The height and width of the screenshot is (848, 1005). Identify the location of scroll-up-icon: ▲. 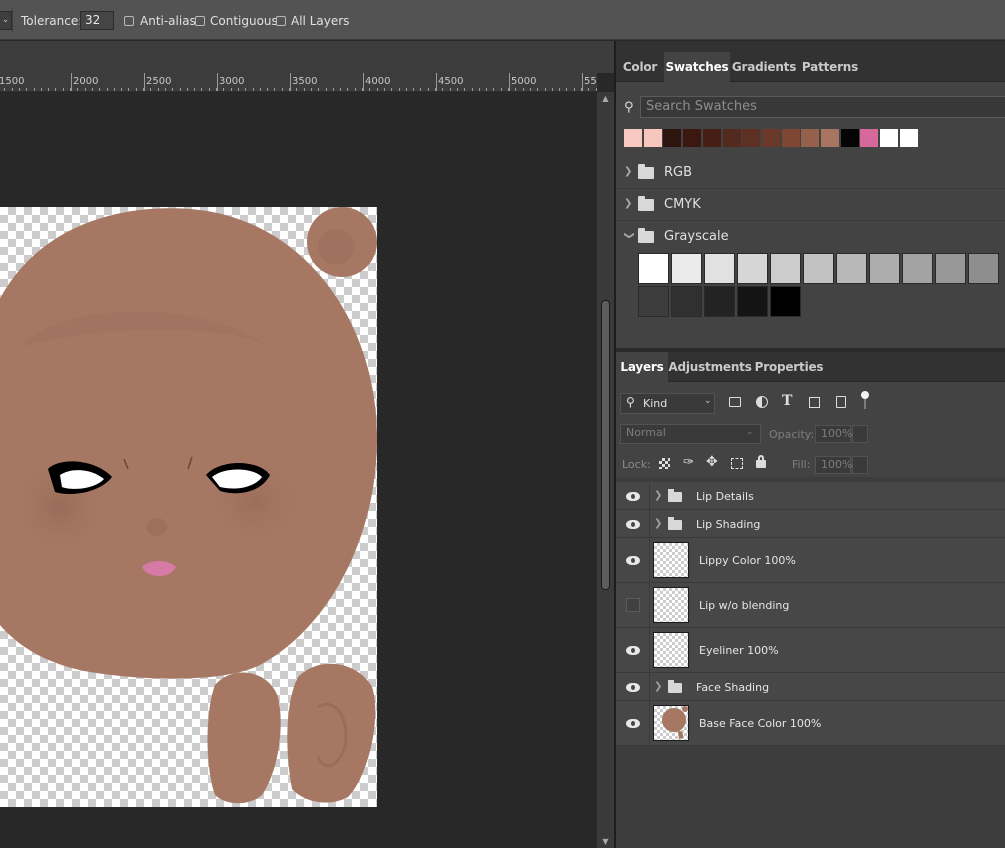
(605, 98).